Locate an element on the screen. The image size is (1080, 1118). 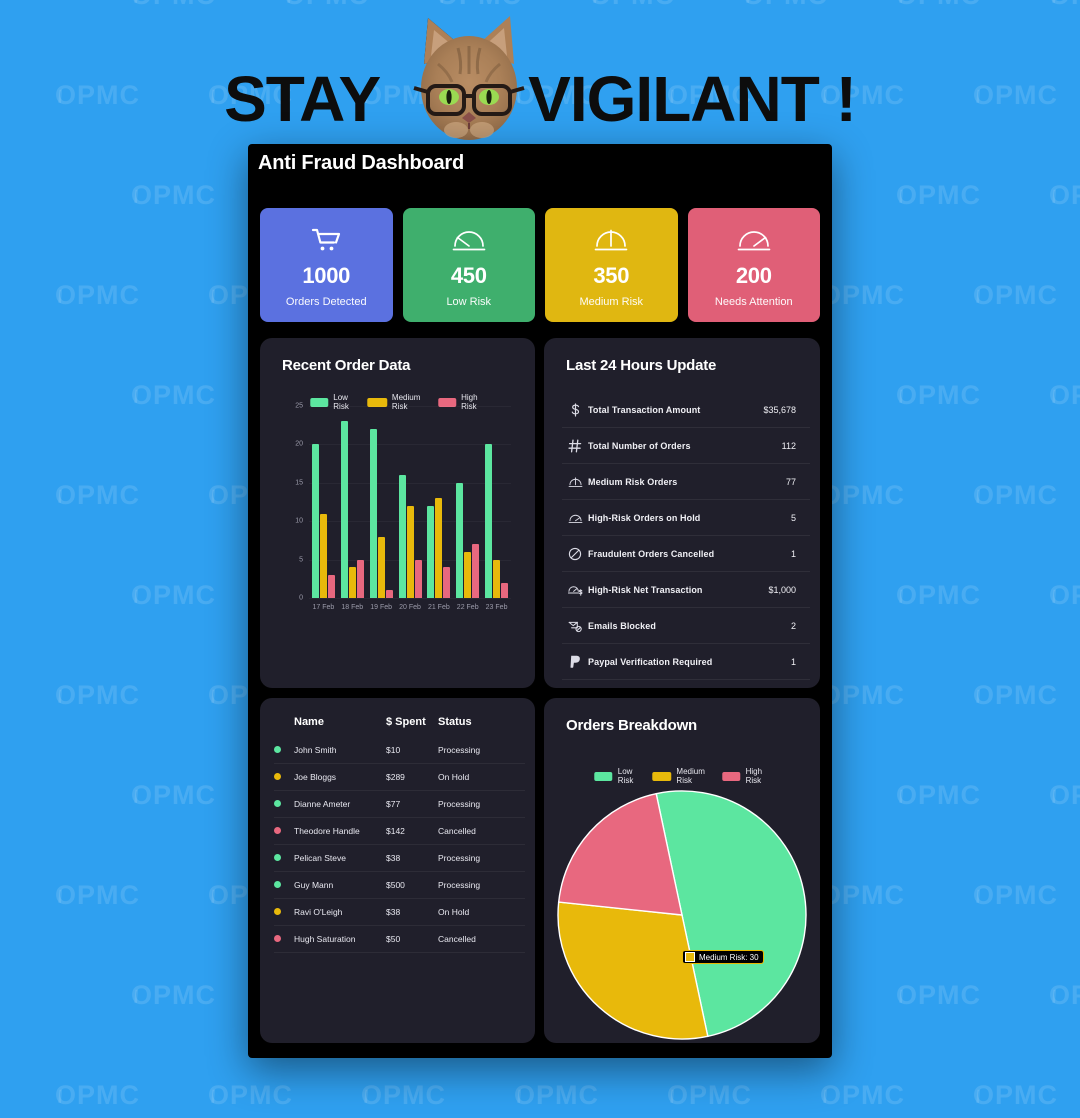
kpi-value: 200 is located at coordinates (753, 275).